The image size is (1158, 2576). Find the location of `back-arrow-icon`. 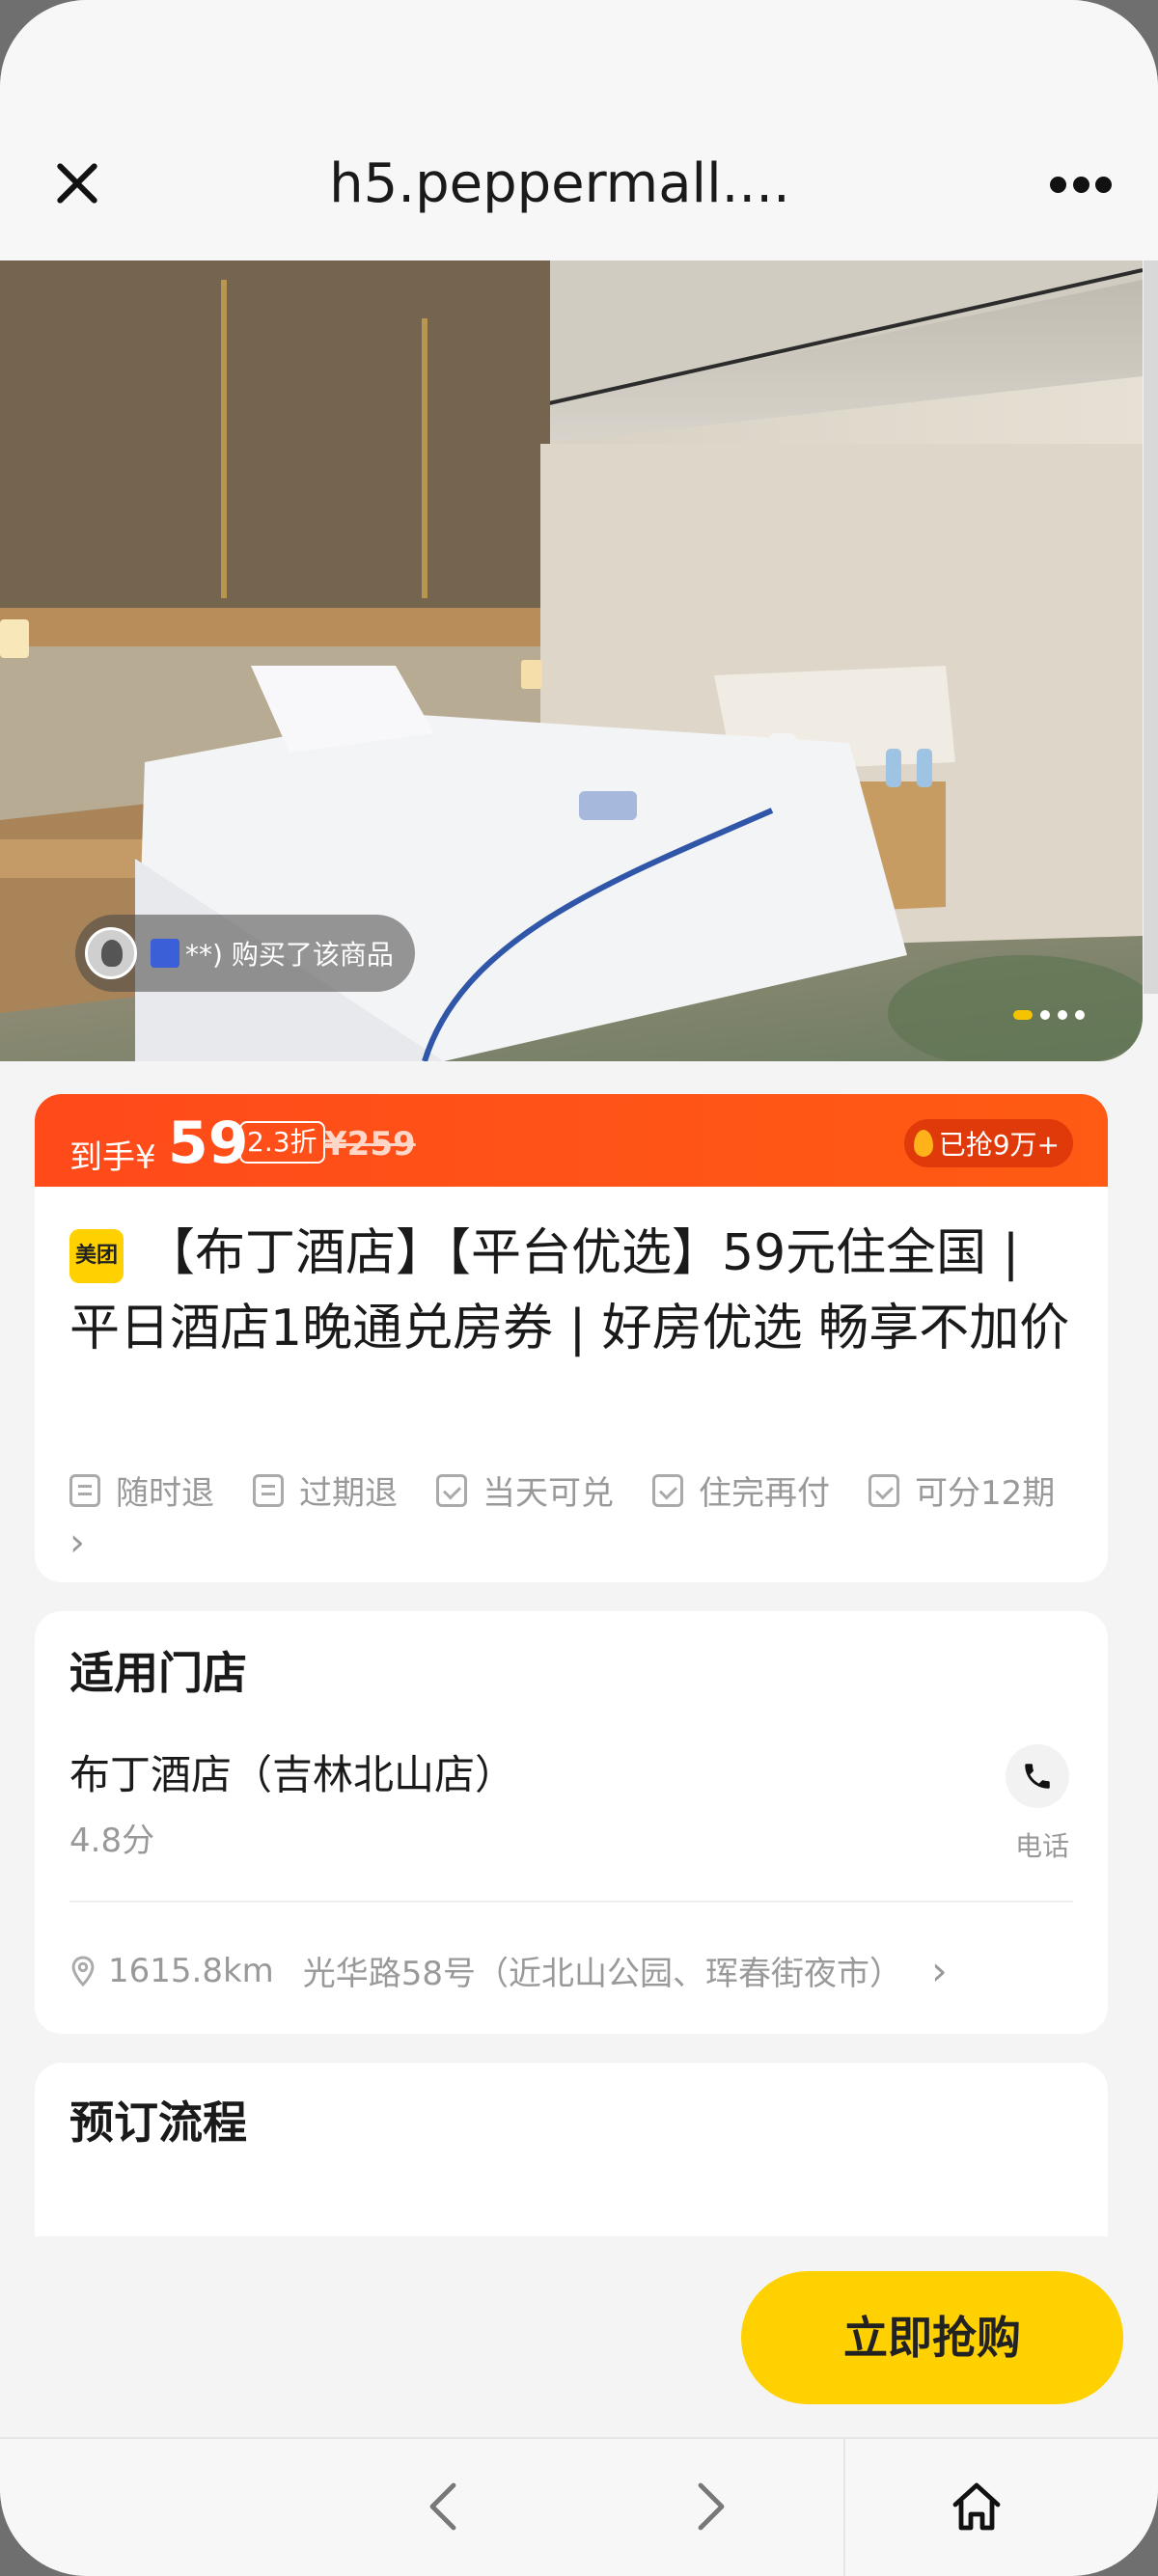

back-arrow-icon is located at coordinates (444, 2506).